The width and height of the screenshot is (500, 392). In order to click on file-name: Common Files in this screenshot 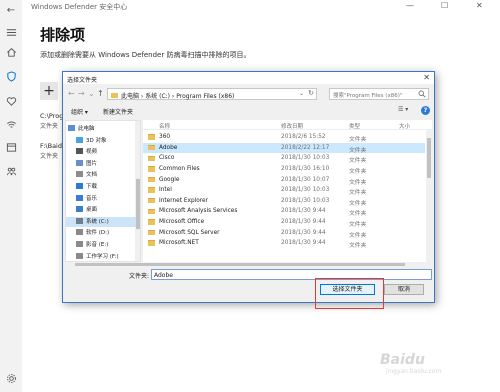, I will do `click(179, 169)`.